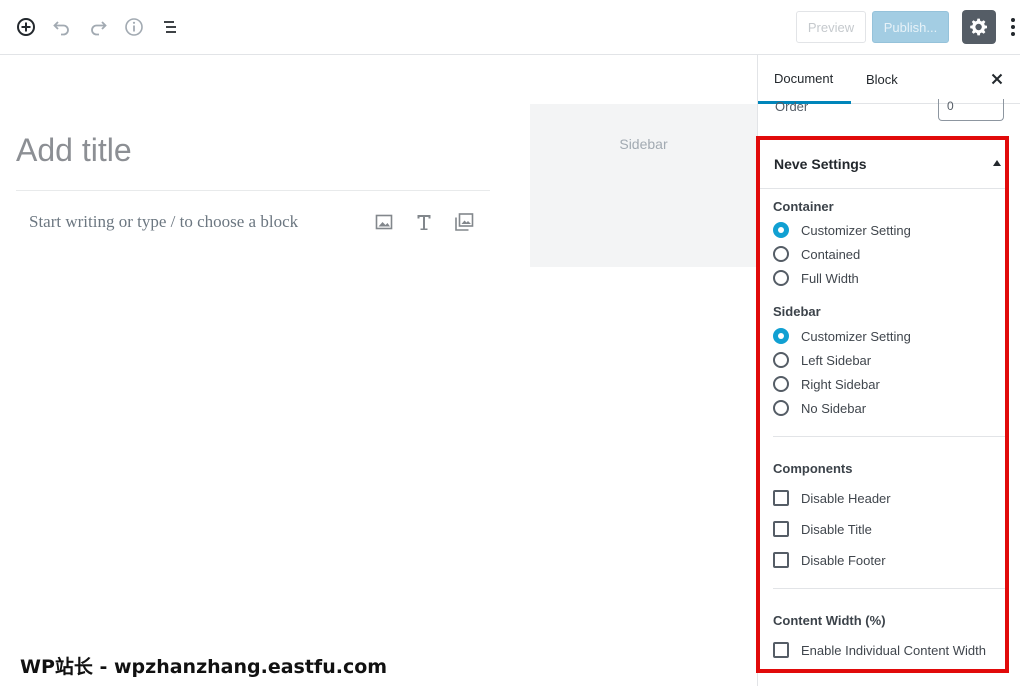  What do you see at coordinates (792, 107) in the screenshot?
I see `order-label: Order` at bounding box center [792, 107].